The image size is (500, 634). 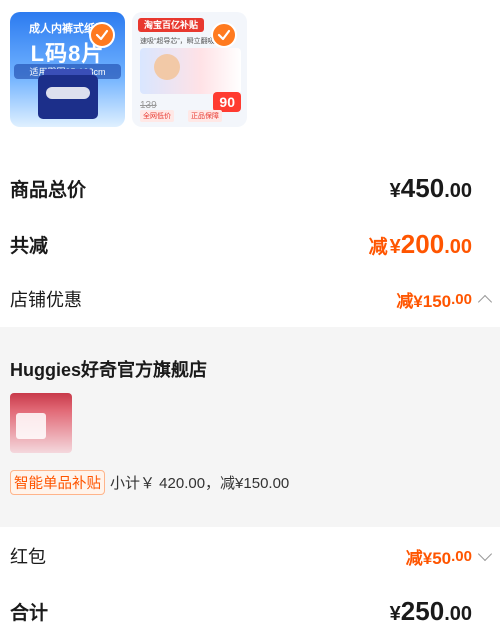 I want to click on authentic-tag: 正品保障, so click(x=205, y=116).